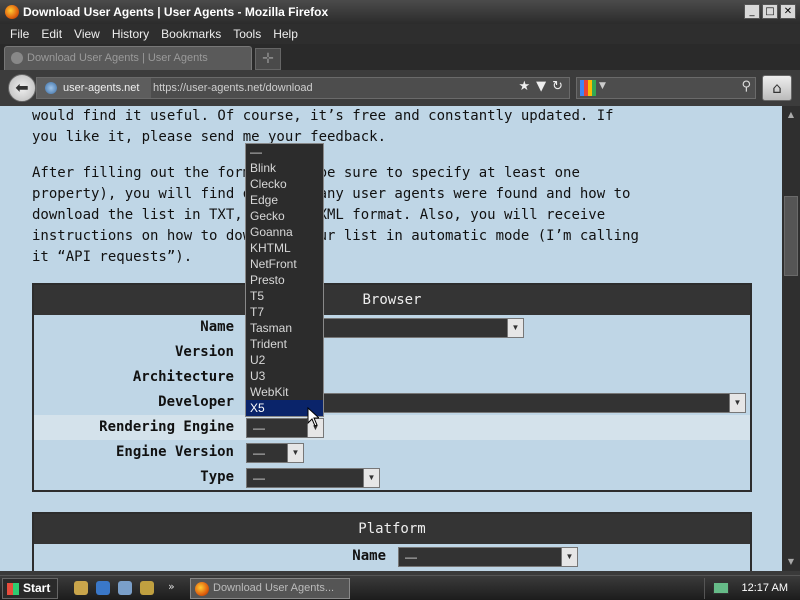 Image resolution: width=800 pixels, height=600 pixels. I want to click on type-select: — ▼, so click(313, 478).